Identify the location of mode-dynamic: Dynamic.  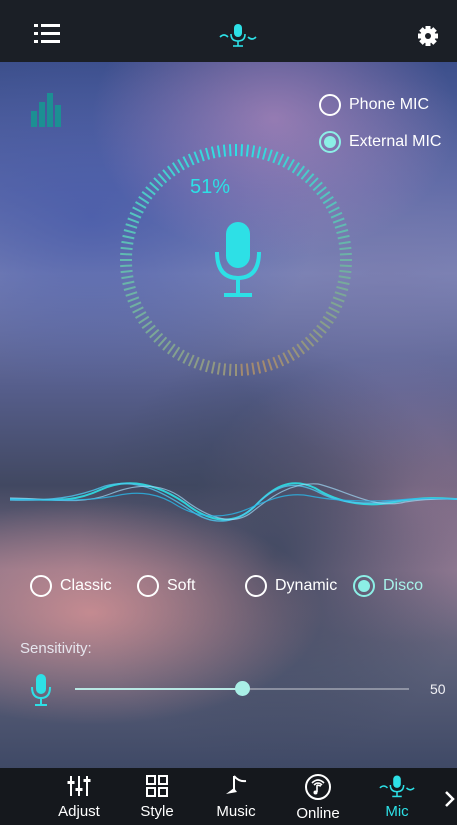
(291, 586).